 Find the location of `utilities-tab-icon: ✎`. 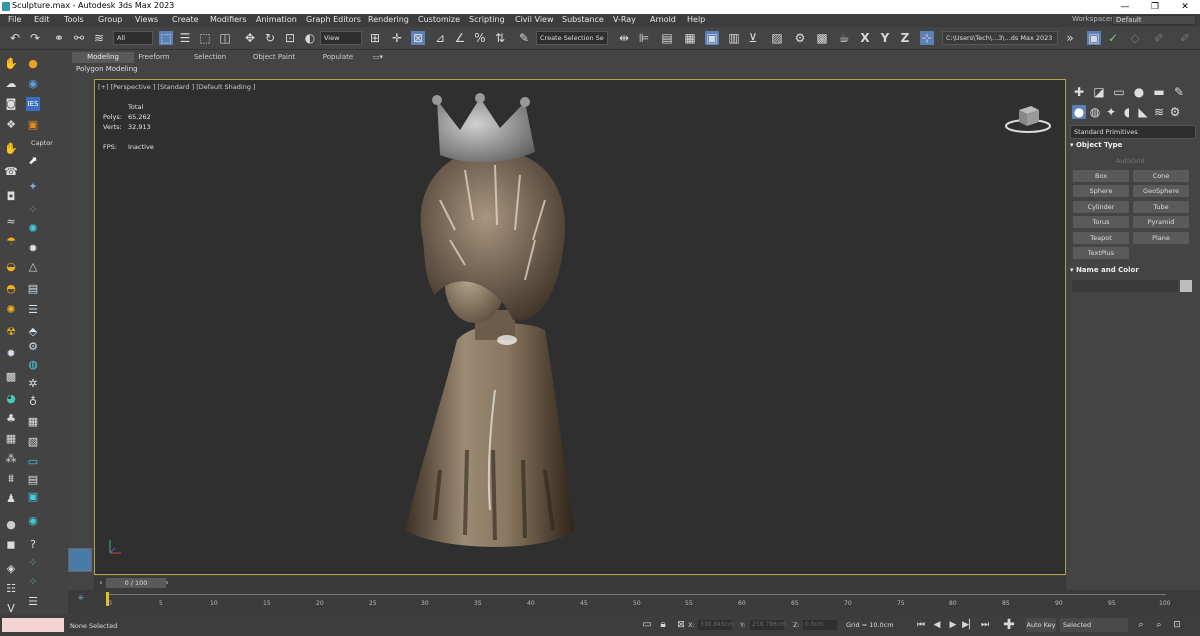

utilities-tab-icon: ✎ is located at coordinates (1179, 92).